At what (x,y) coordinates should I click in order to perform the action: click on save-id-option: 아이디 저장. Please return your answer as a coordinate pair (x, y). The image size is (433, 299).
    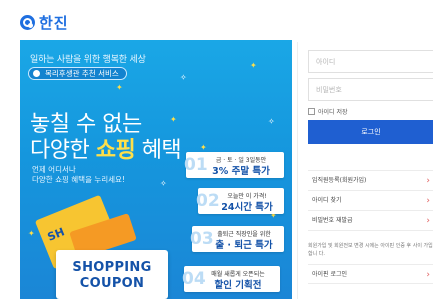
    Looking at the image, I should click on (328, 111).